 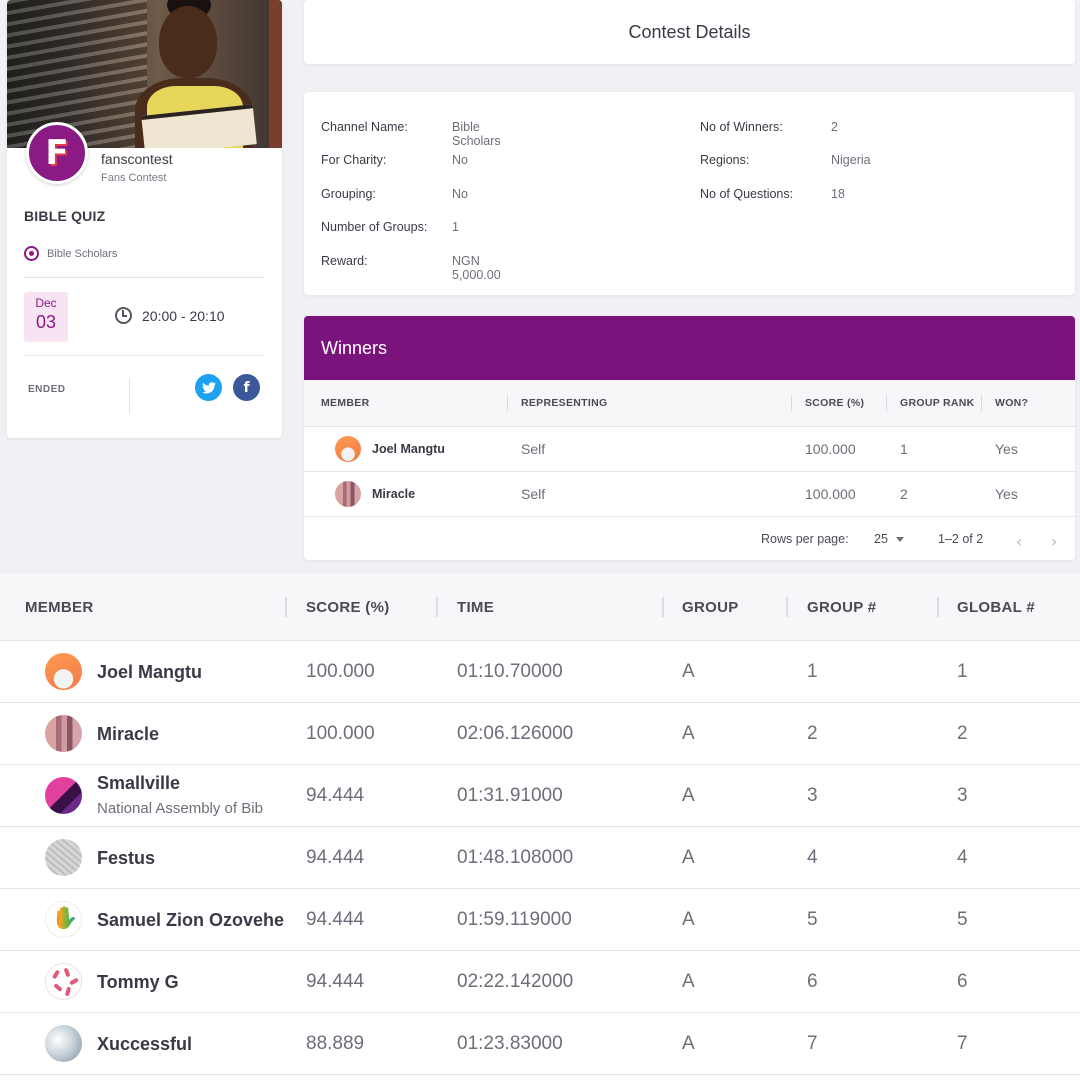 What do you see at coordinates (139, 783) in the screenshot?
I see `member-name: Smallville` at bounding box center [139, 783].